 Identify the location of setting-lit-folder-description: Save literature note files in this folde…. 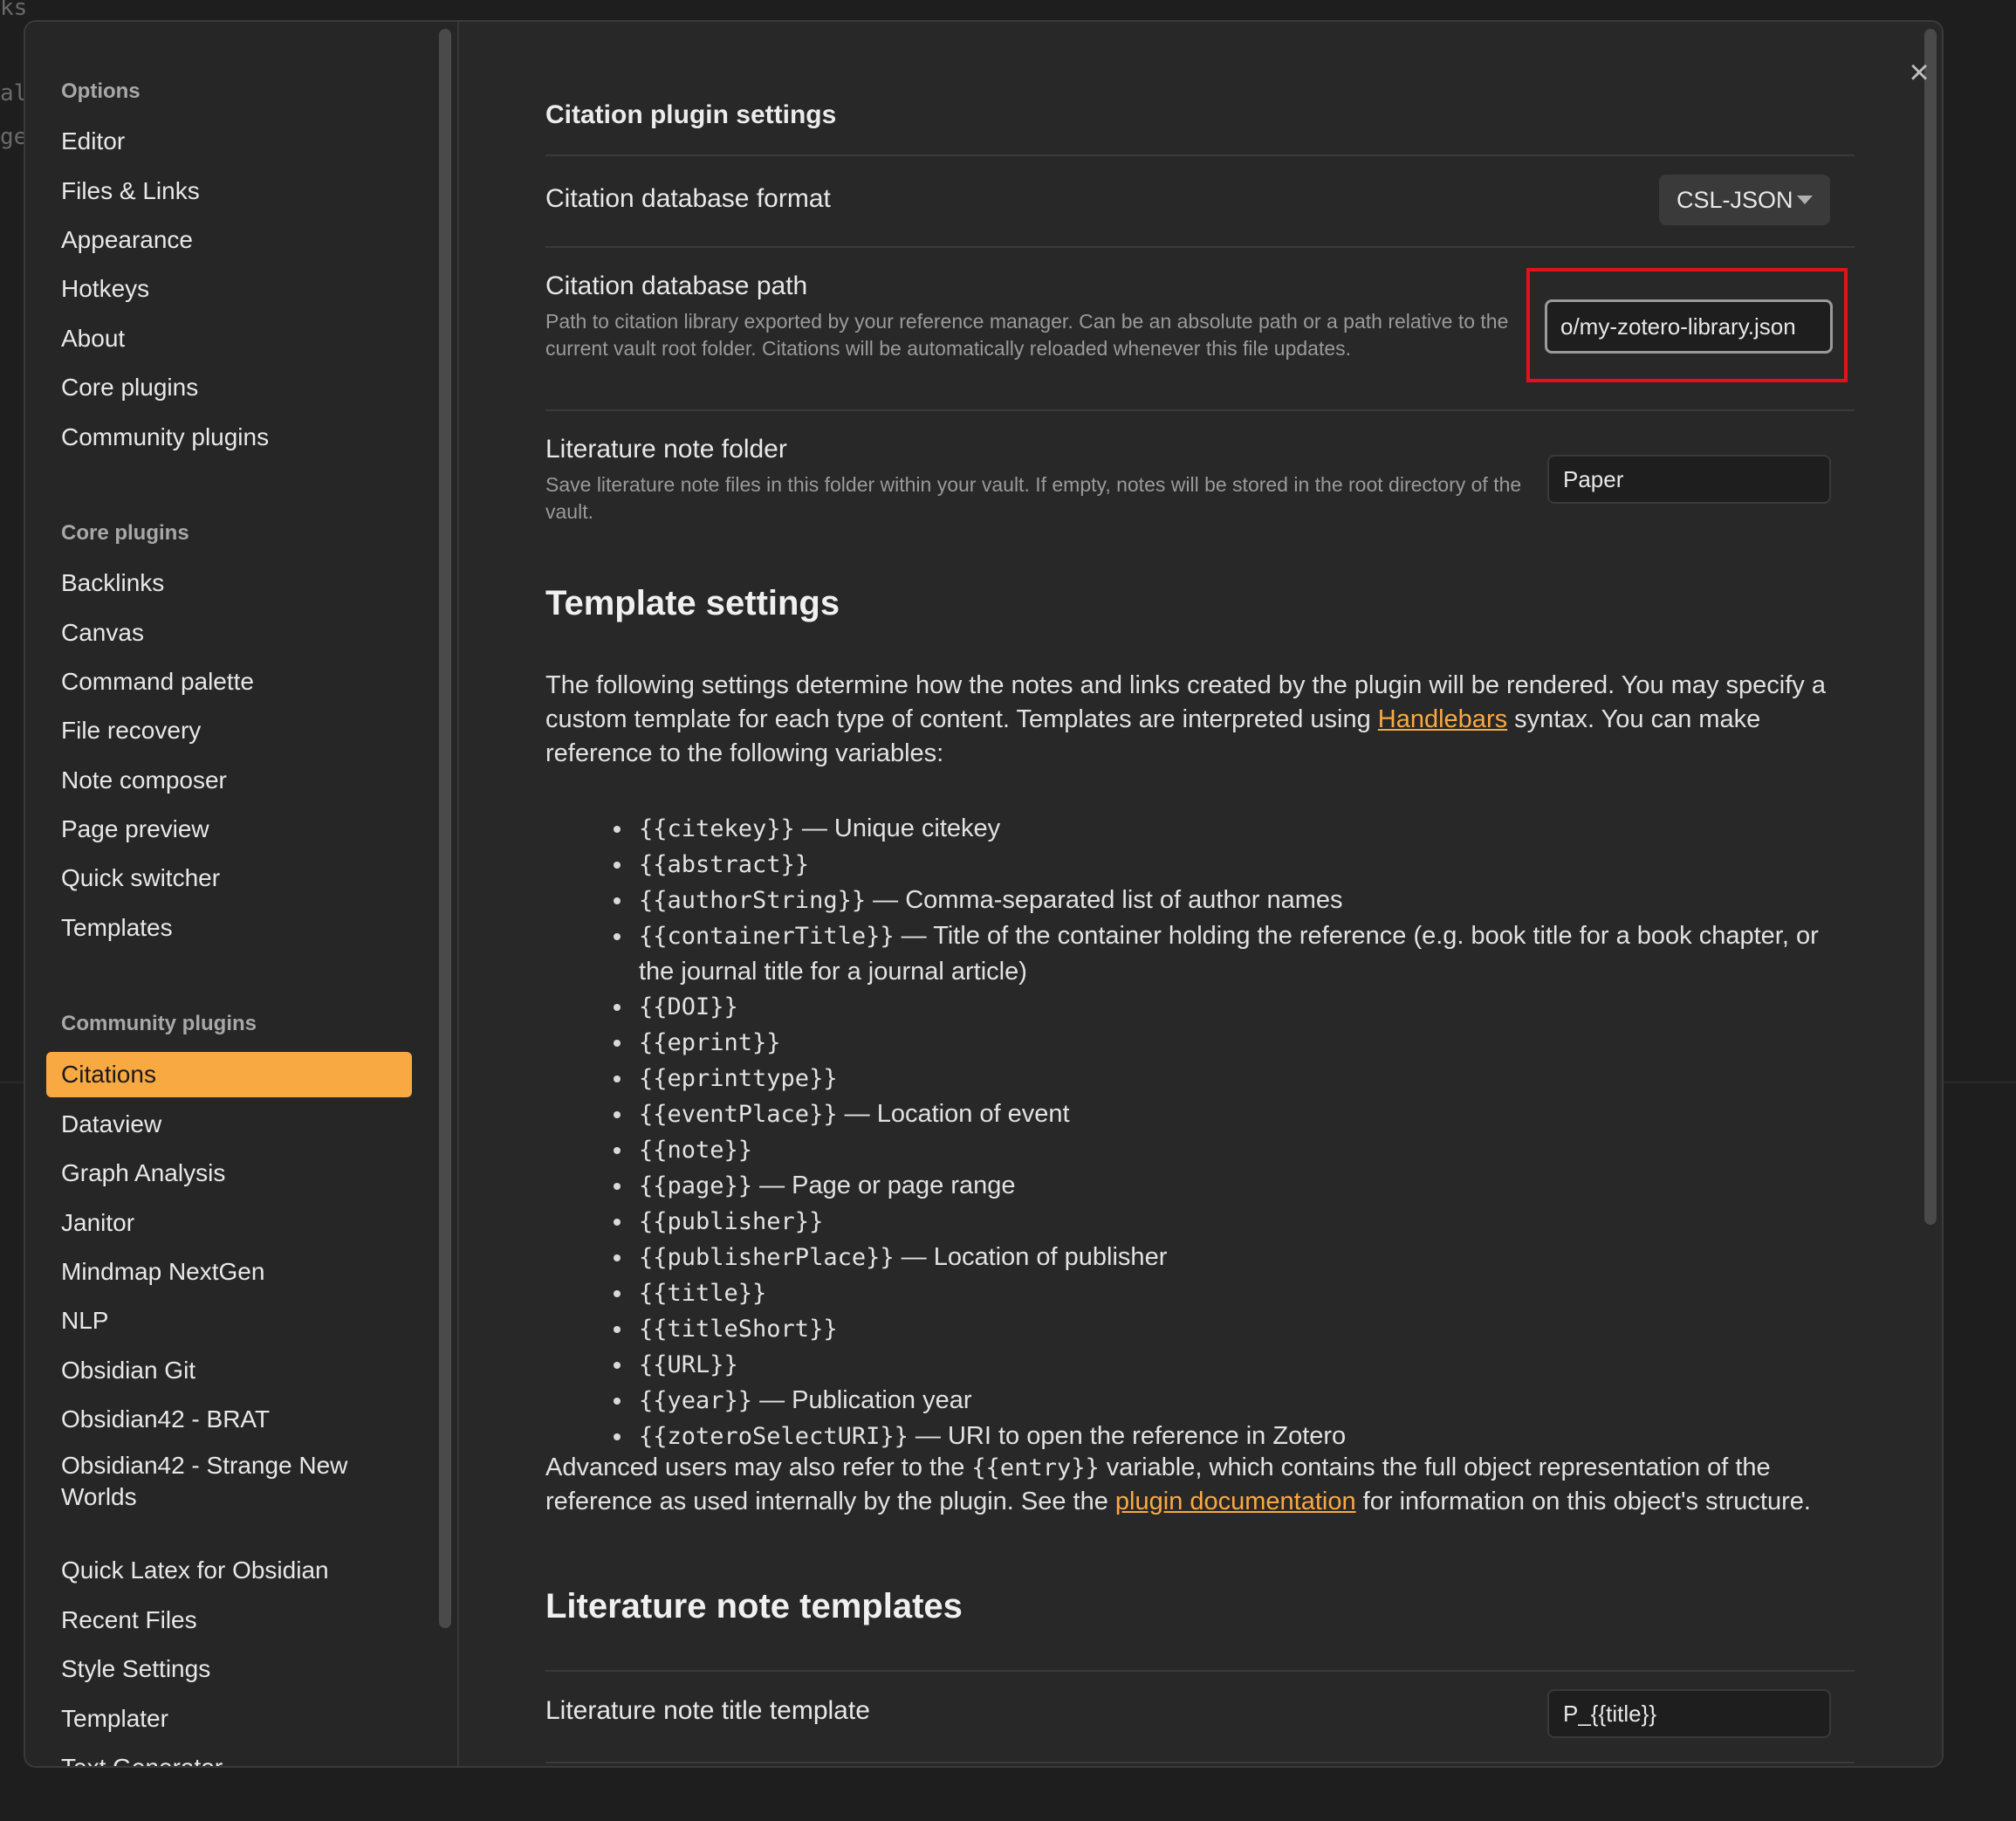
(1033, 498).